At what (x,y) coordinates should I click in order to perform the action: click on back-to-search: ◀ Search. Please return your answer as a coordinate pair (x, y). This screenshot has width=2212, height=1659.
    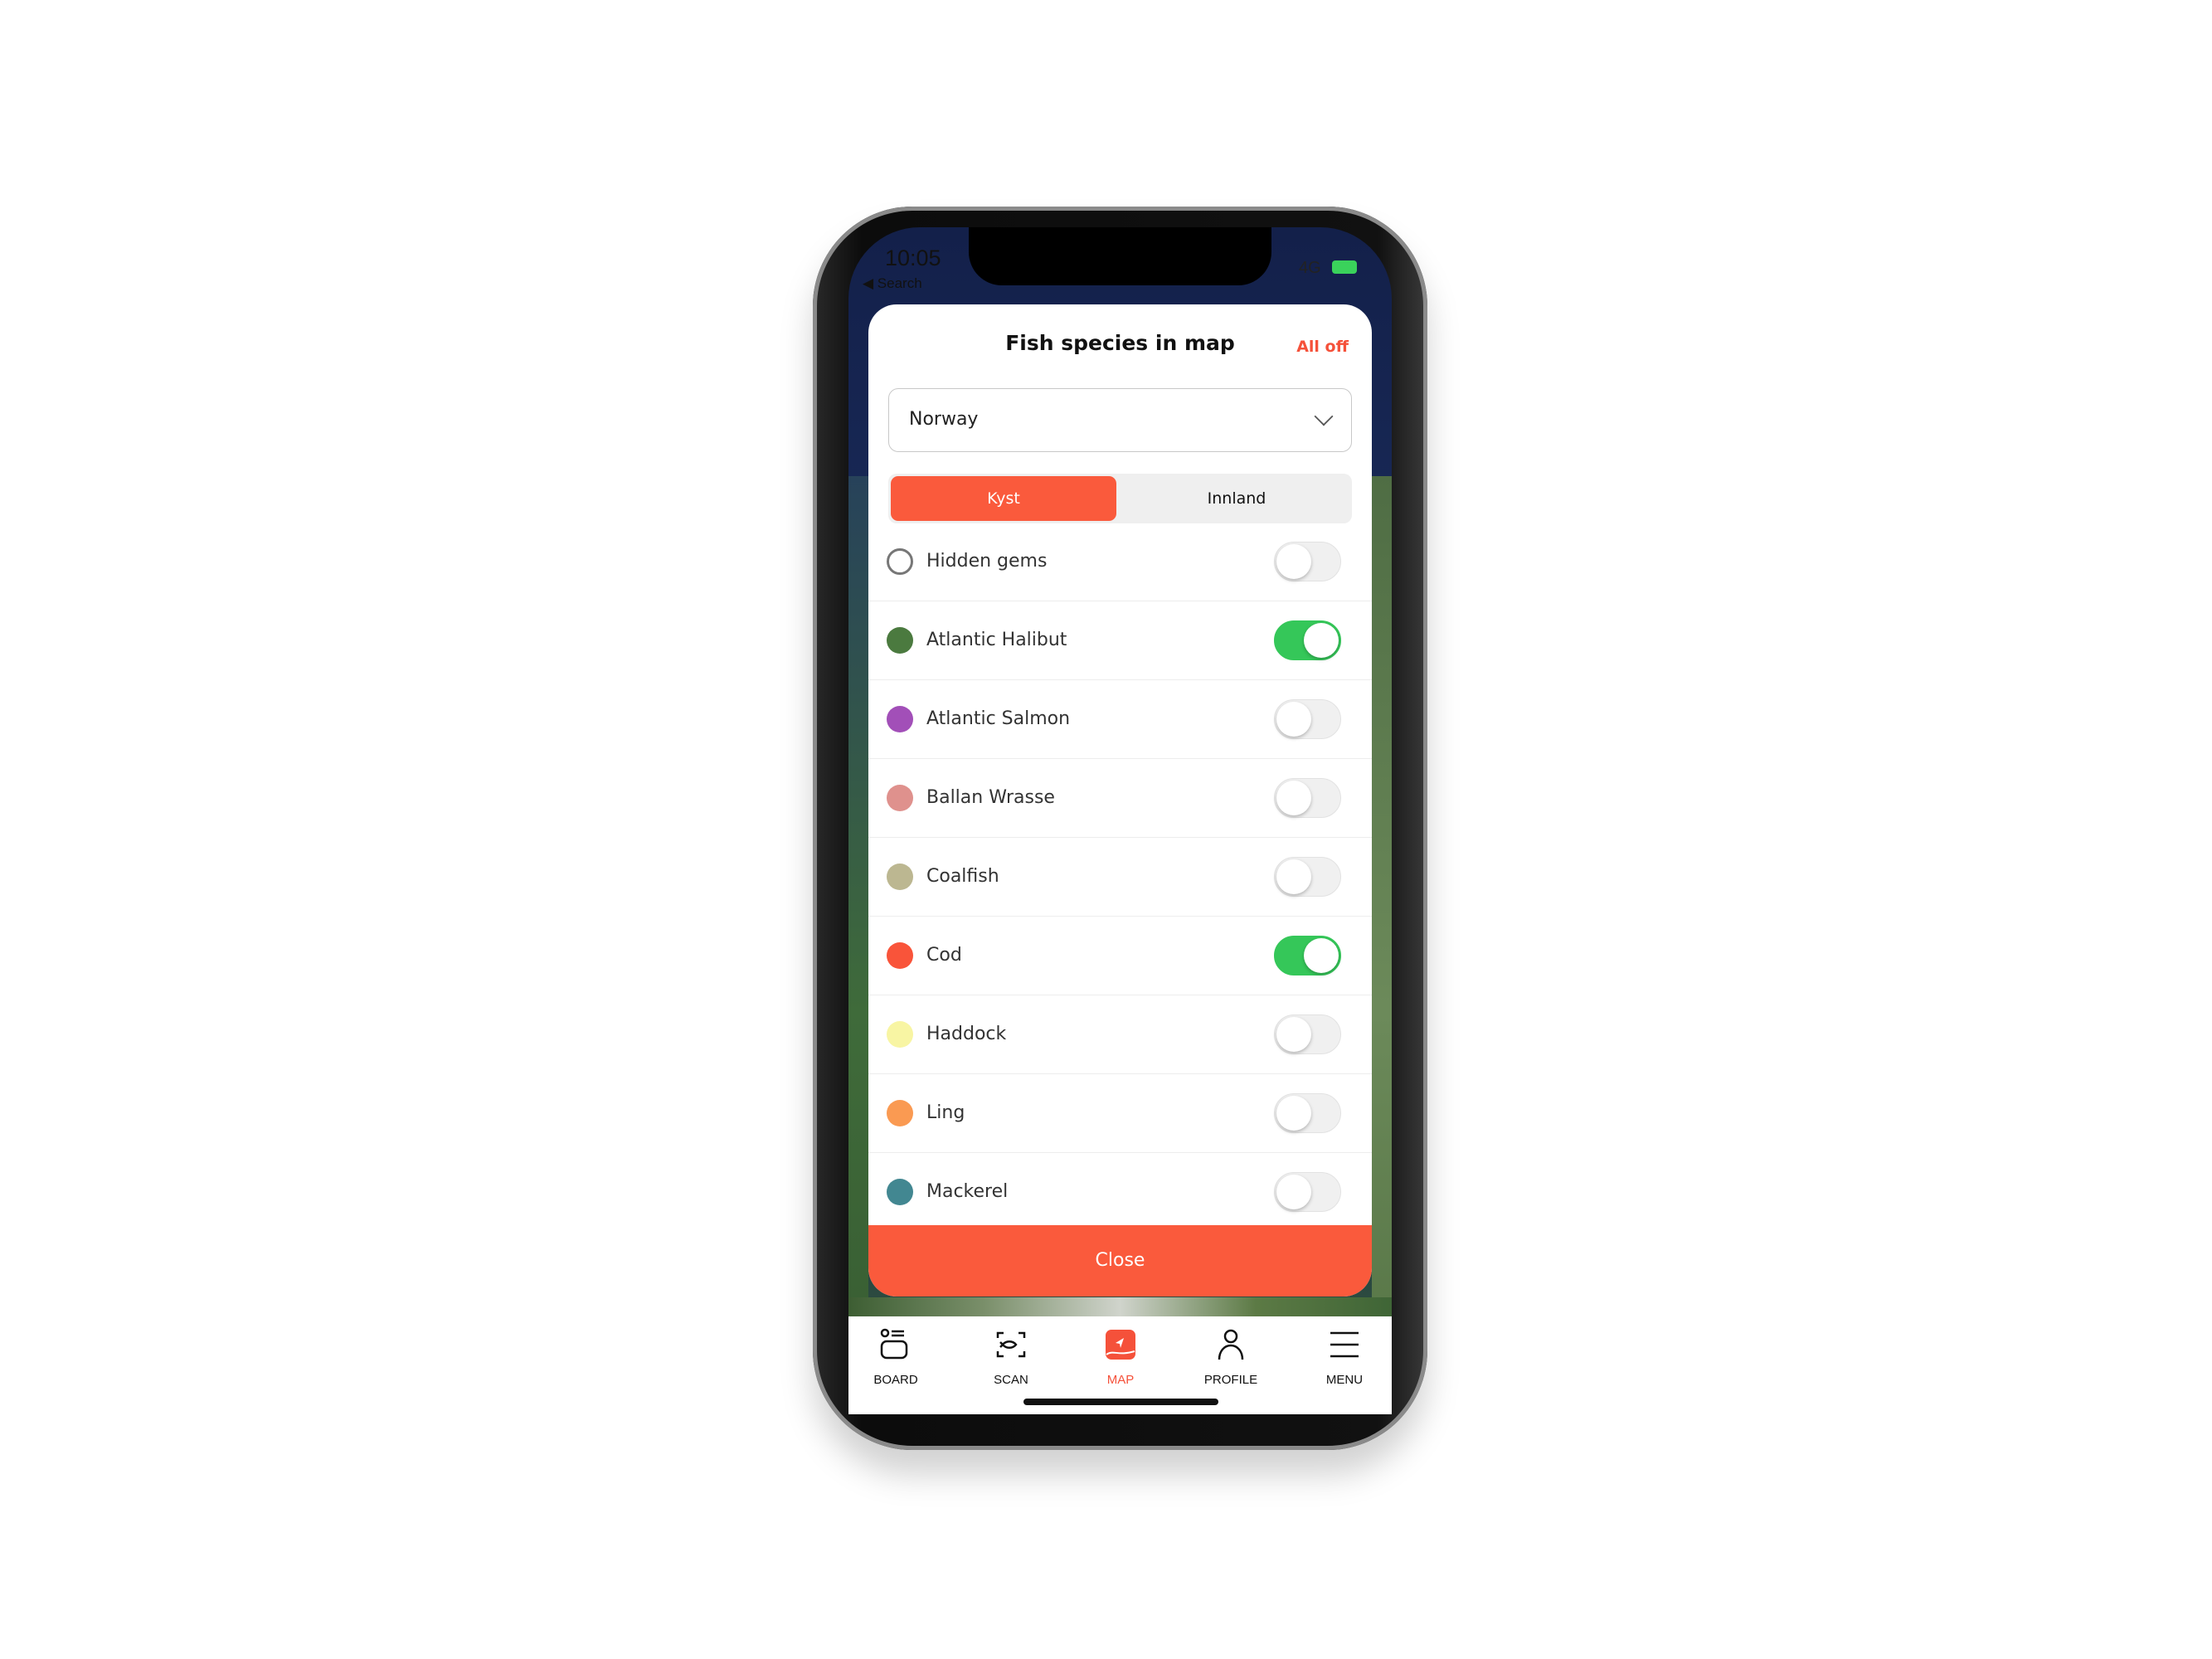
    Looking at the image, I should click on (893, 283).